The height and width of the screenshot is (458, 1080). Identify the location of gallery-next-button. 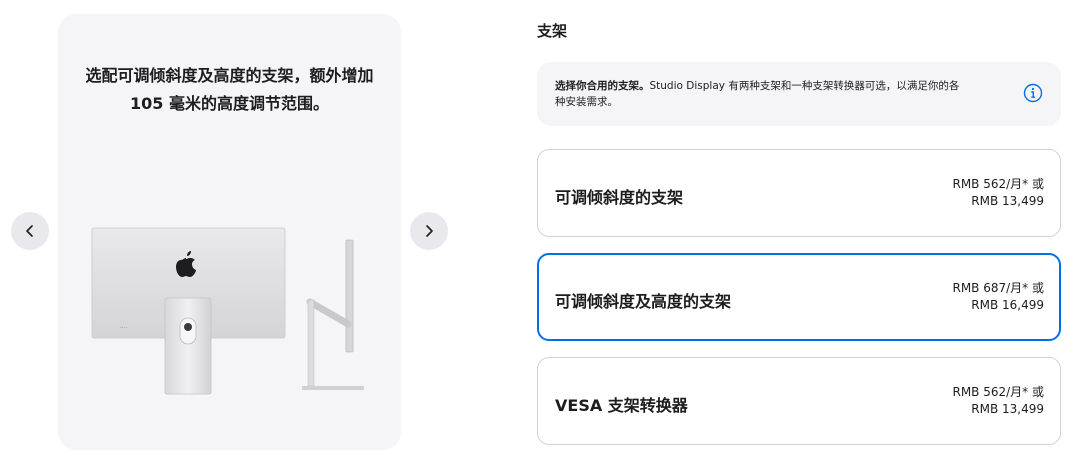
(429, 231).